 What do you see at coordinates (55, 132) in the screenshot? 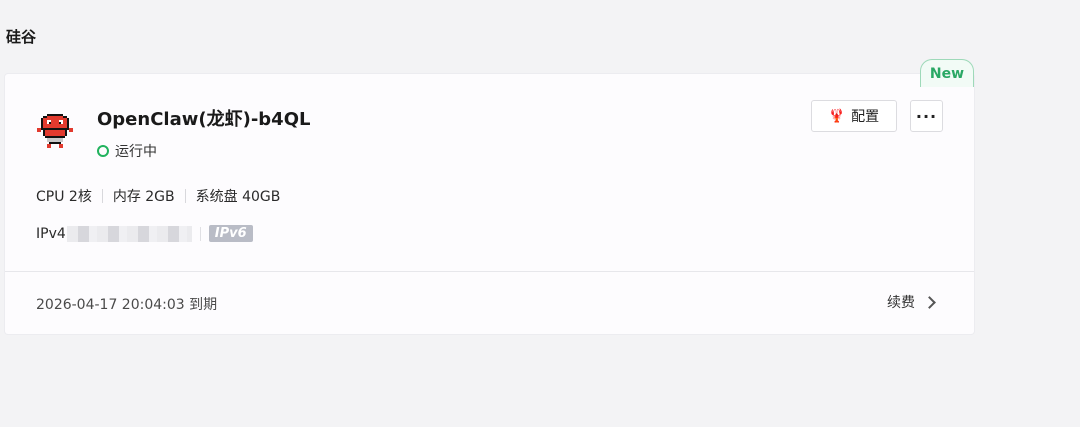
I see `lobster-logo-icon` at bounding box center [55, 132].